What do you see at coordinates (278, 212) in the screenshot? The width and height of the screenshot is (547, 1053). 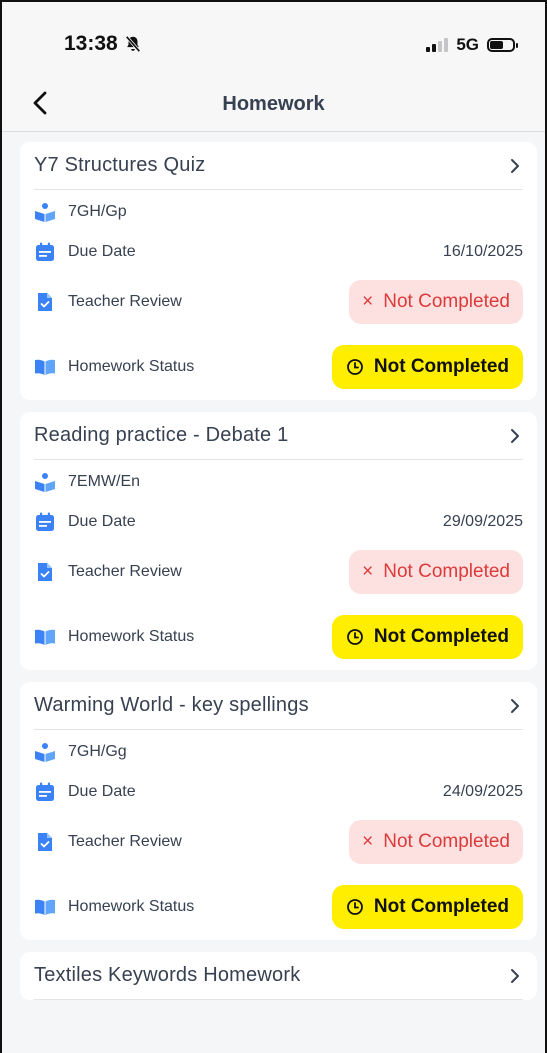 I see `class-row: 7GH/Gp` at bounding box center [278, 212].